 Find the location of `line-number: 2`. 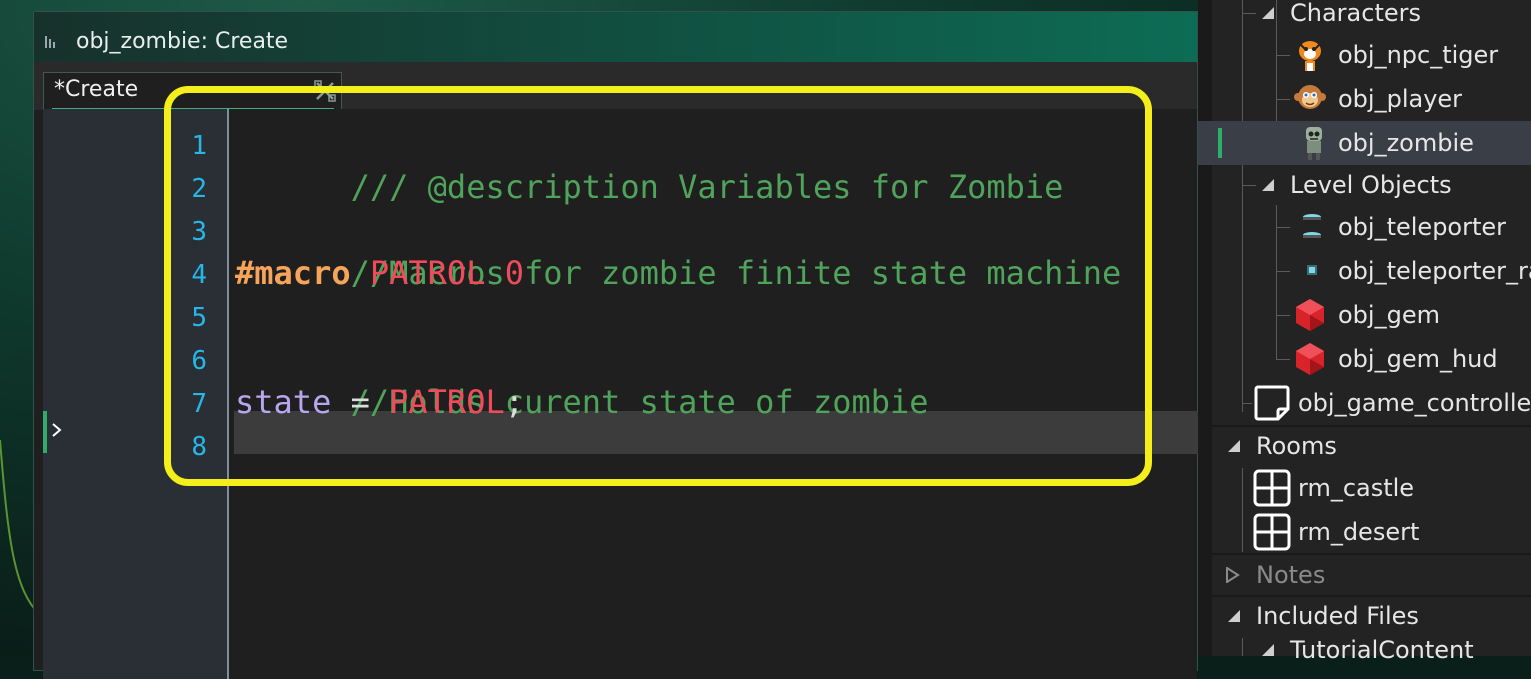

line-number: 2 is located at coordinates (199, 189).